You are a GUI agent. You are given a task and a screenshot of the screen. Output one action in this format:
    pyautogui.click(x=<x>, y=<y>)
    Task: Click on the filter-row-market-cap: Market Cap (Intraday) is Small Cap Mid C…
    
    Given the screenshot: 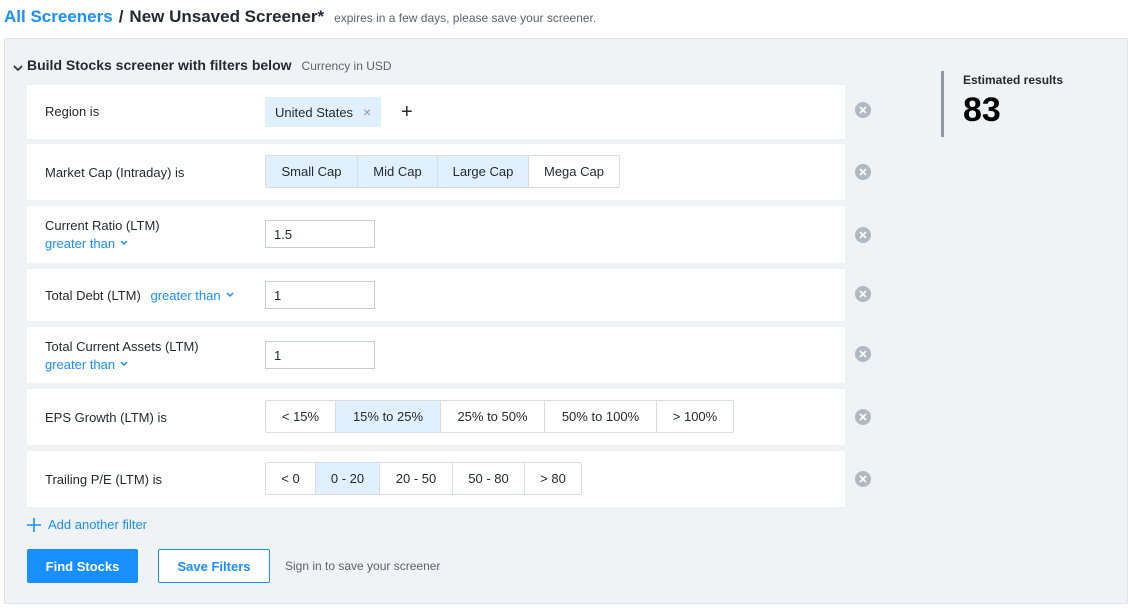 What is the action you would take?
    pyautogui.click(x=436, y=172)
    